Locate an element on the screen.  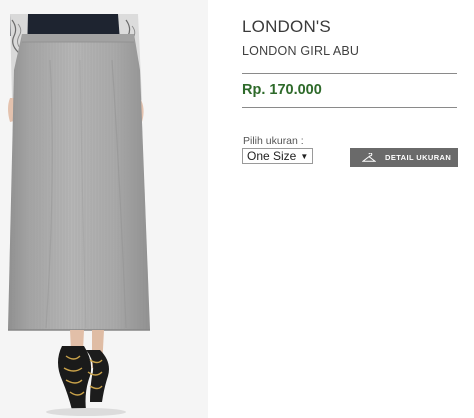
size-detail-label: DETAIL UKURAN is located at coordinates (418, 157).